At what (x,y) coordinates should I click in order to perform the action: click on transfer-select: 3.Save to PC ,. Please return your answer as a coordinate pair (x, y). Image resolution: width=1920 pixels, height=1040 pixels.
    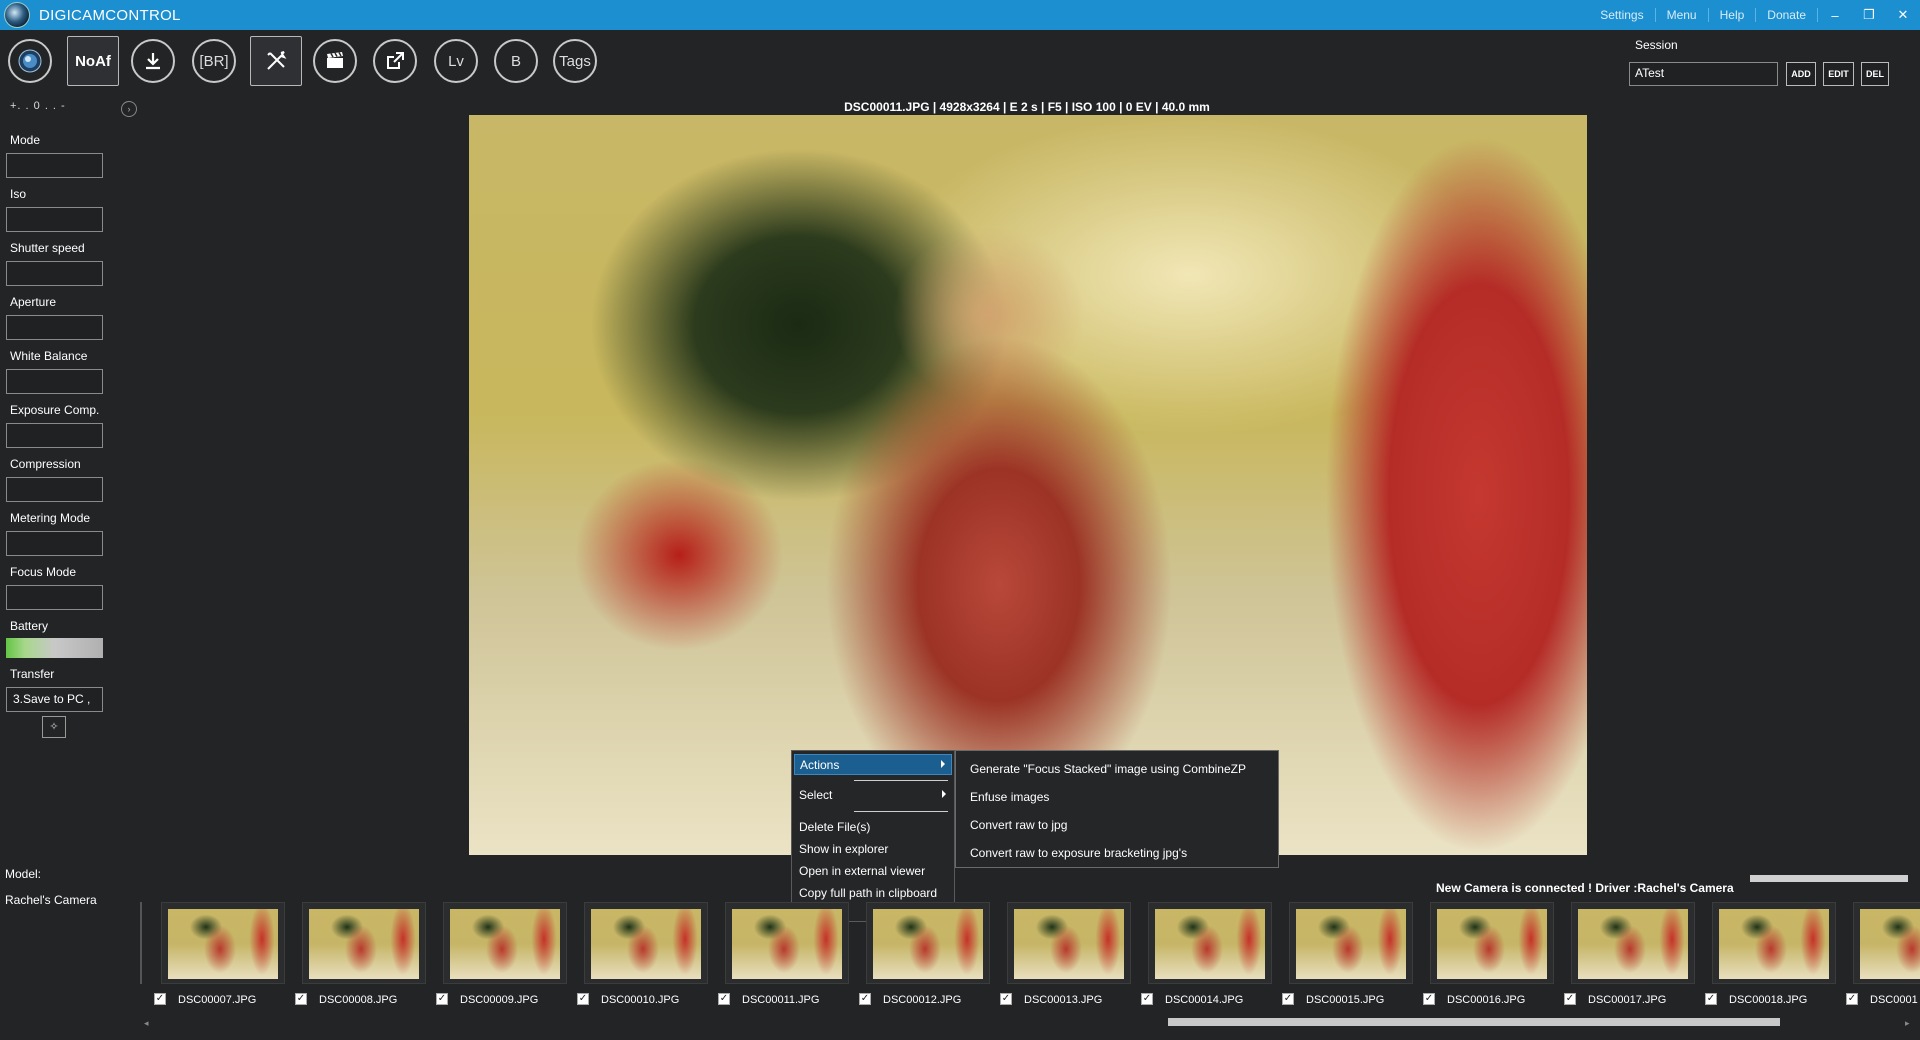
    Looking at the image, I should click on (54, 699).